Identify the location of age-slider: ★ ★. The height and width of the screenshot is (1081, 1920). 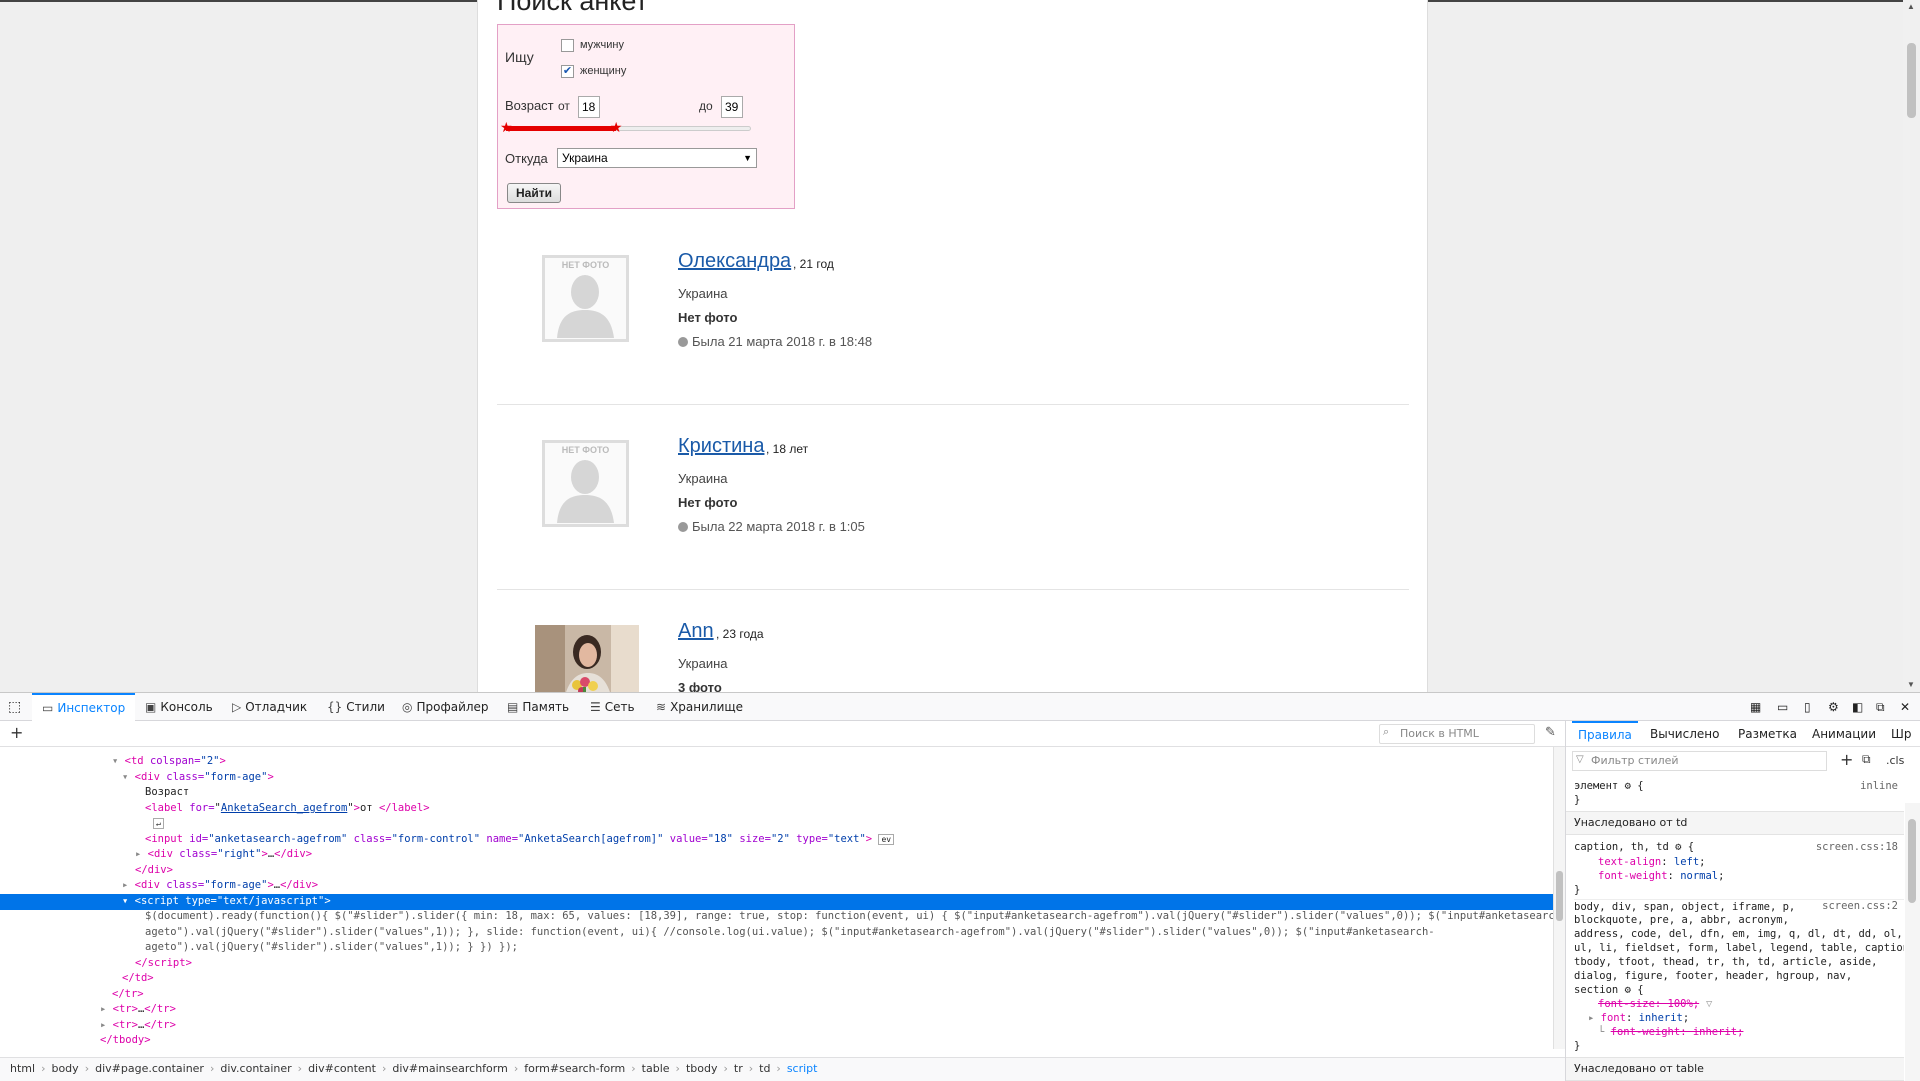
(625, 127).